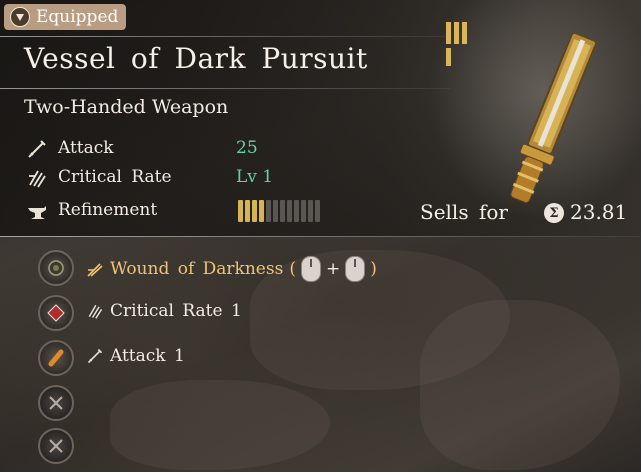  Describe the element at coordinates (355, 269) in the screenshot. I see `mouse-right-icon` at that location.